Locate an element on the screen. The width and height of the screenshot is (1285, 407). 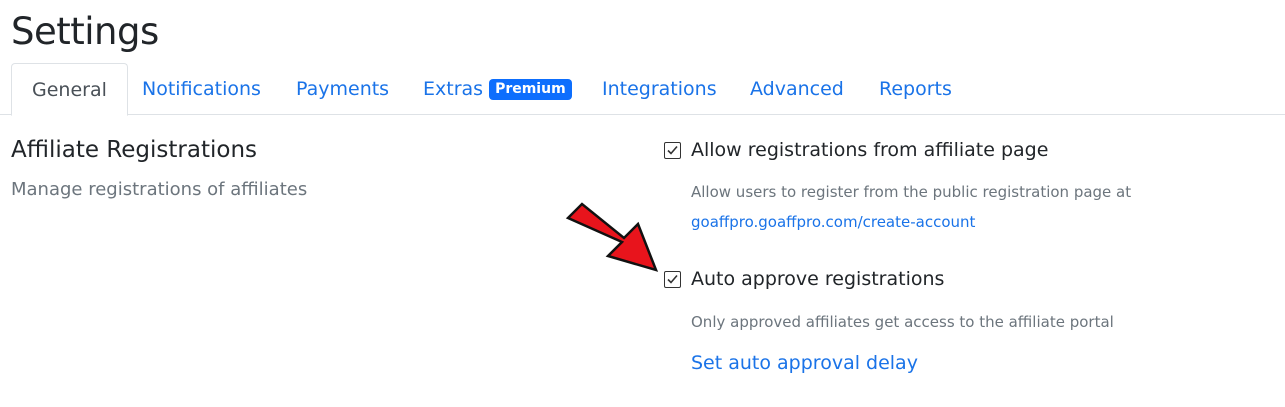
tab-extras: Extras Premium is located at coordinates (497, 89).